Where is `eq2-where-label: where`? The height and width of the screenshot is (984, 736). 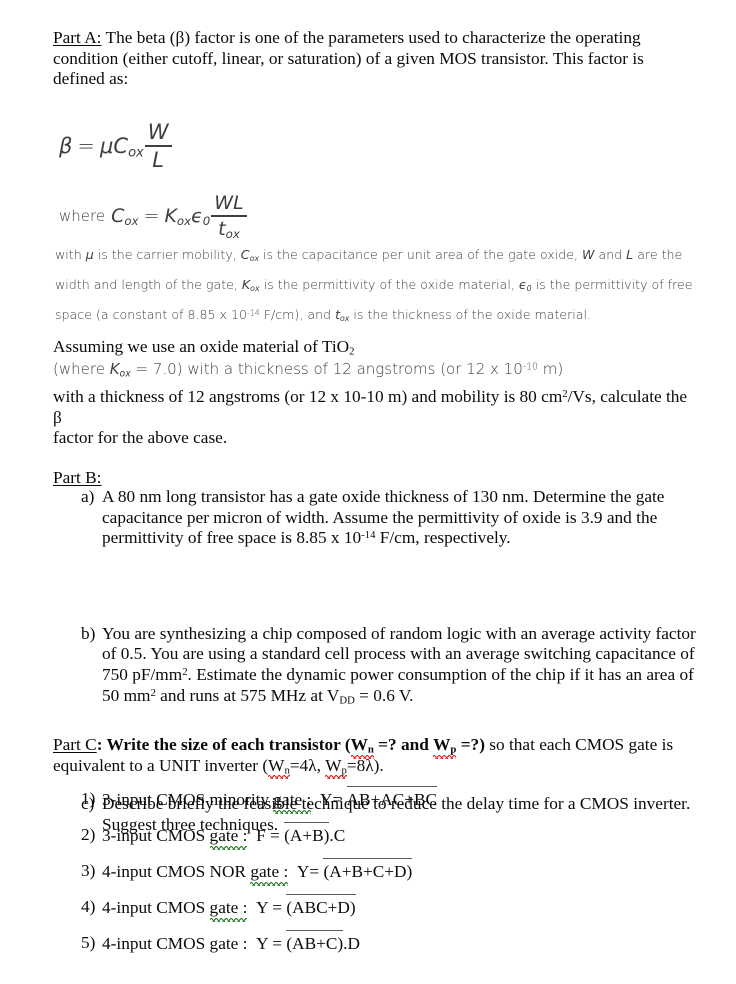 eq2-where-label: where is located at coordinates (82, 215).